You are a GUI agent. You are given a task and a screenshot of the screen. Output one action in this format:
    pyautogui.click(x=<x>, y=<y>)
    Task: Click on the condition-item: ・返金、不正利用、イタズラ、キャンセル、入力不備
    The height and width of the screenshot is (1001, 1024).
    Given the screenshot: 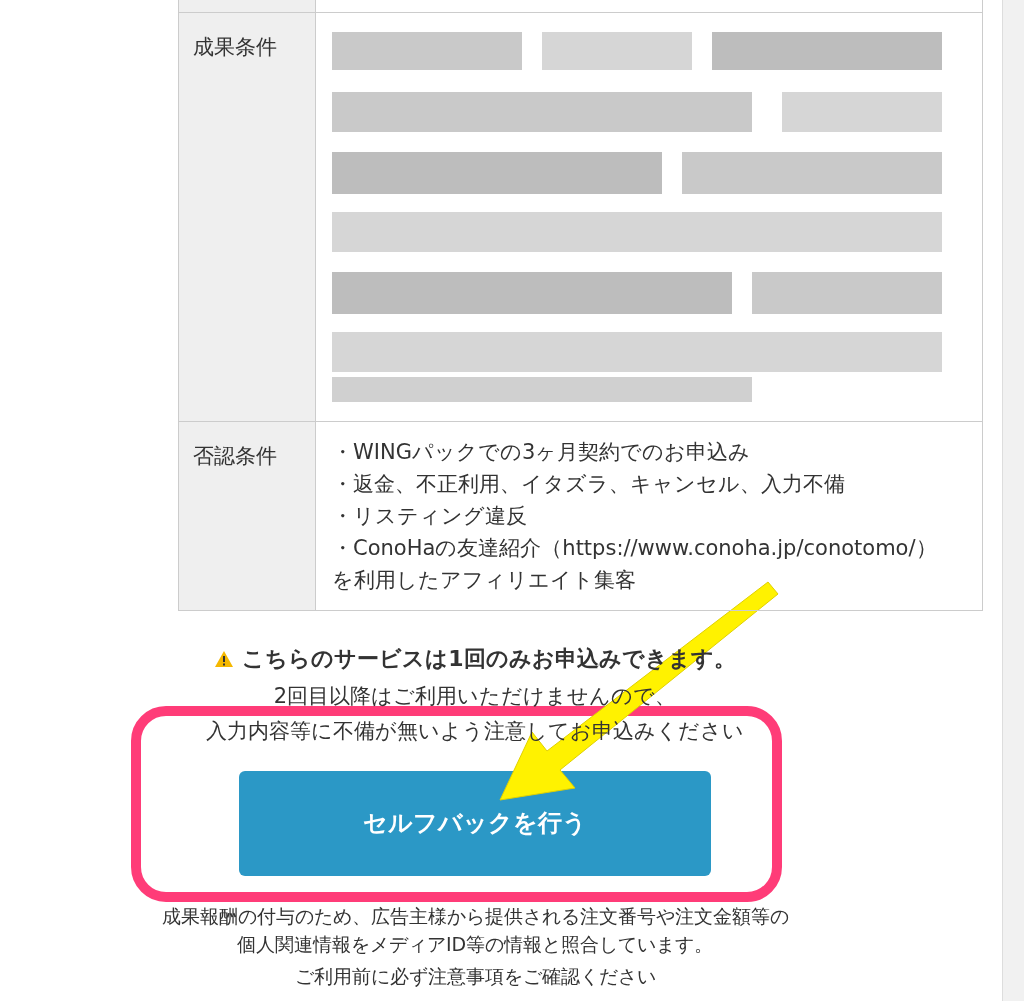 What is the action you would take?
    pyautogui.click(x=589, y=484)
    